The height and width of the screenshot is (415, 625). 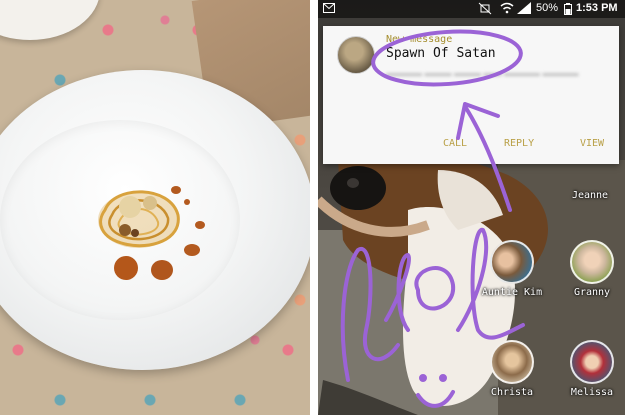 I want to click on status-bar: 50% 1:53 PM, so click(x=471, y=9).